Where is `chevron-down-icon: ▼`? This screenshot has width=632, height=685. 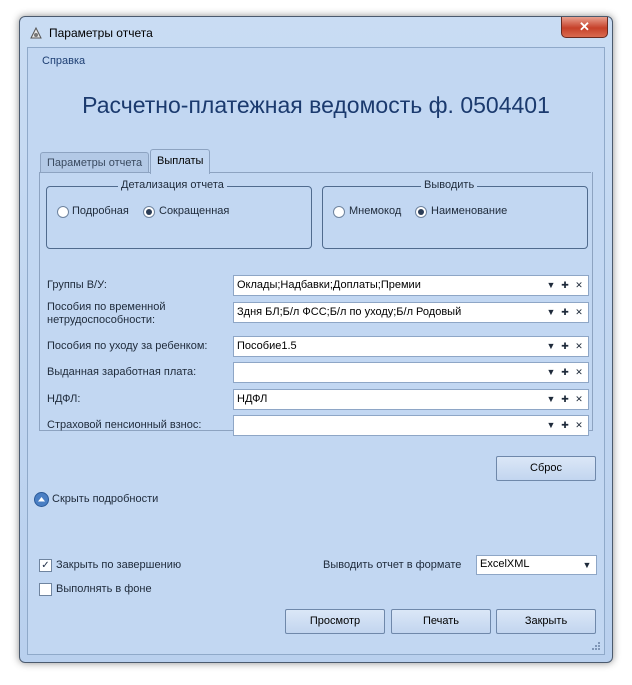 chevron-down-icon: ▼ is located at coordinates (587, 565).